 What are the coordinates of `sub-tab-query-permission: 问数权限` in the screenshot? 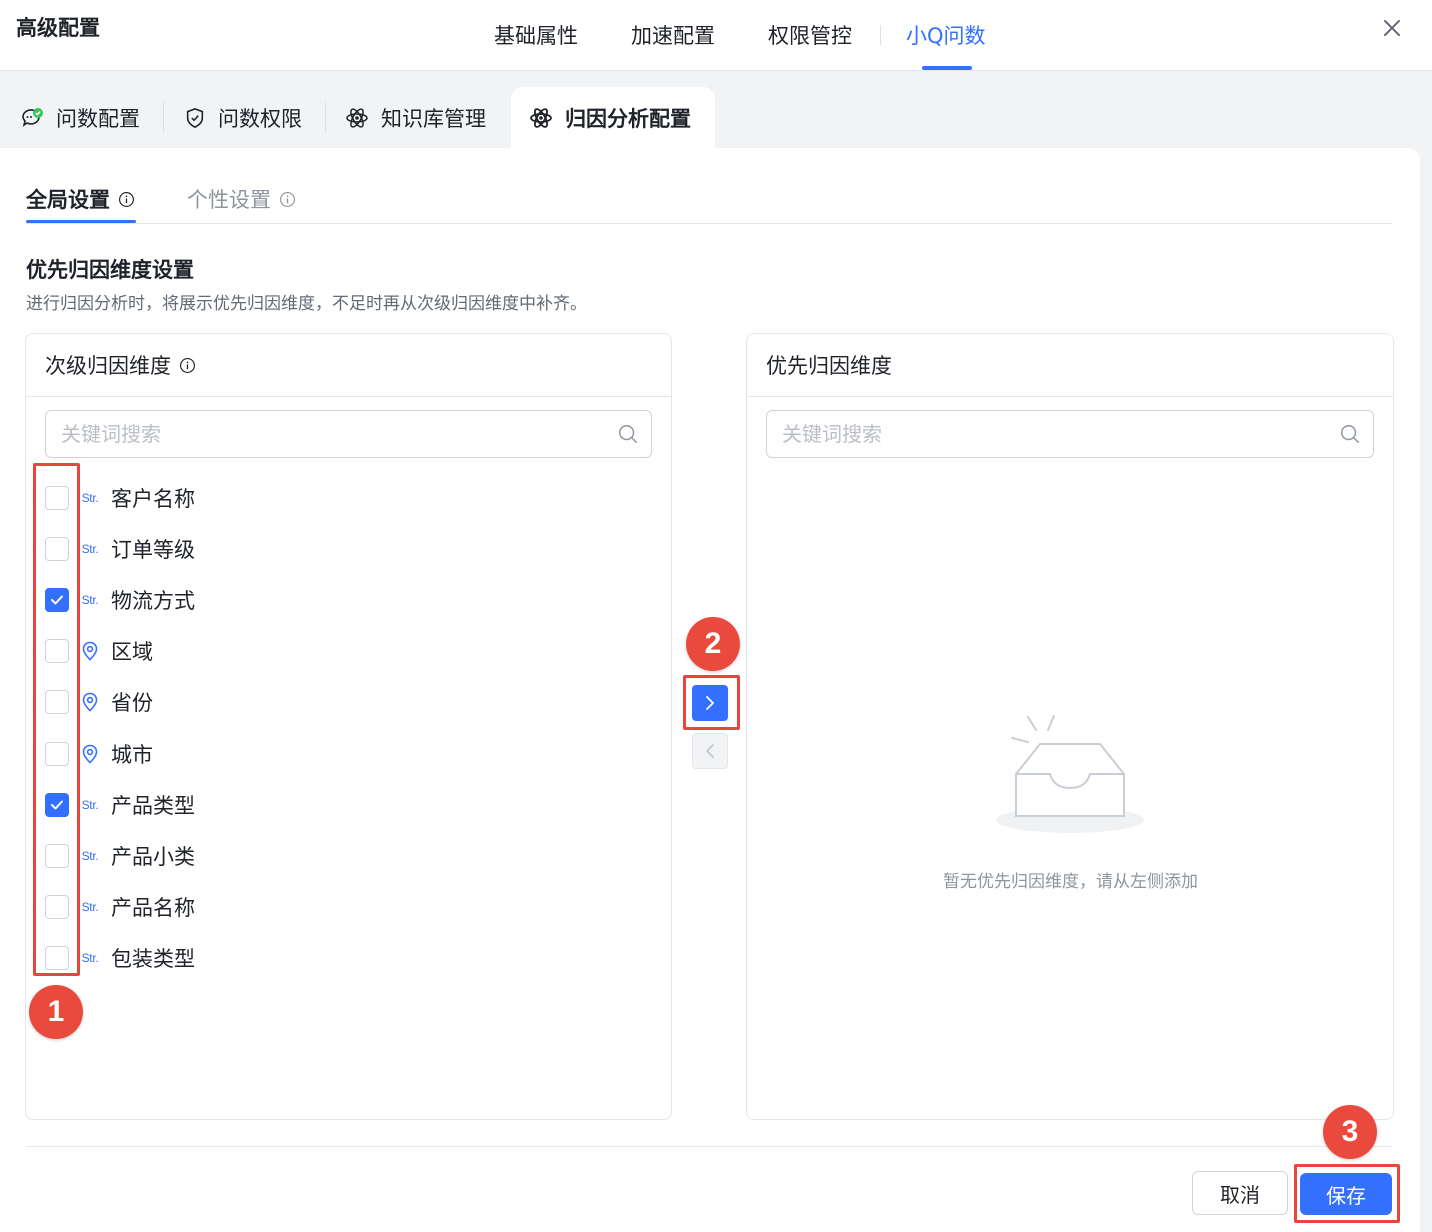 It's located at (243, 118).